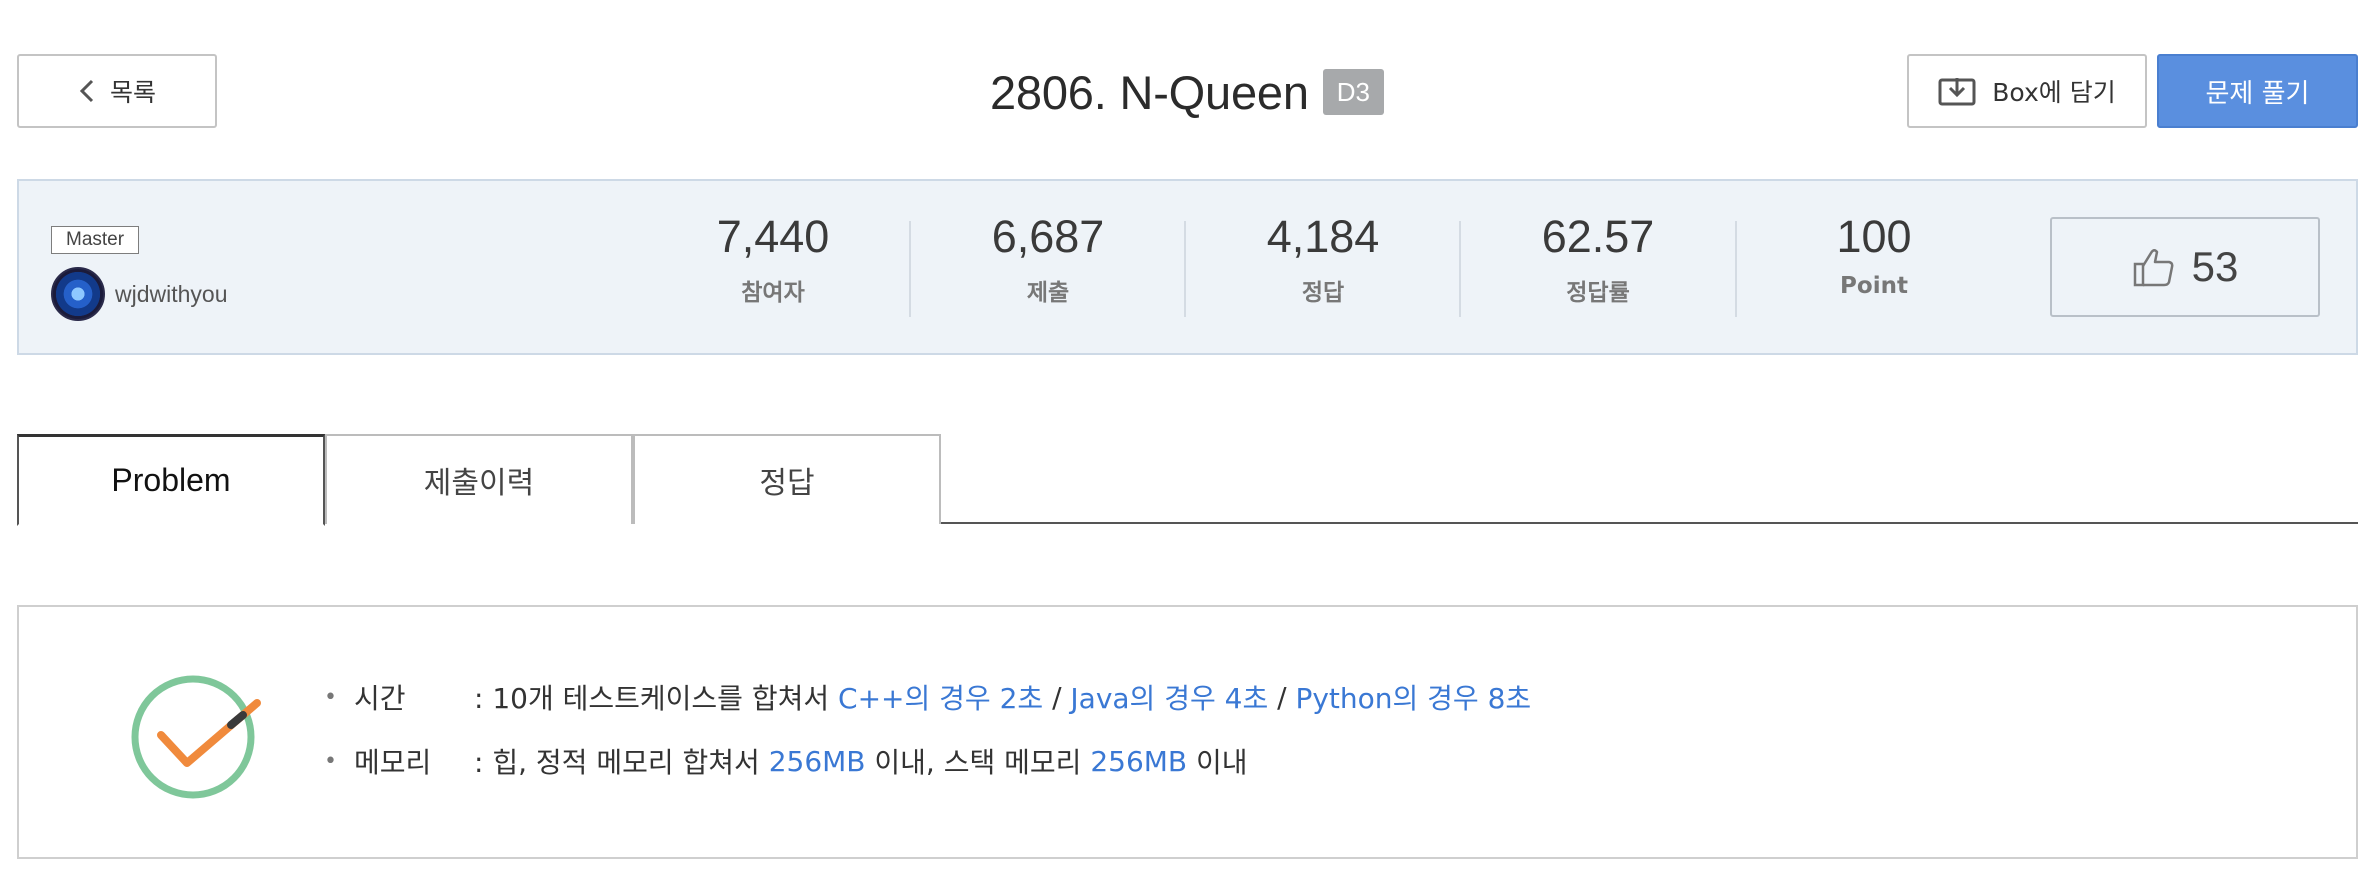 This screenshot has width=2374, height=880. Describe the element at coordinates (2153, 268) in the screenshot. I see `thumbs-up-icon` at that location.